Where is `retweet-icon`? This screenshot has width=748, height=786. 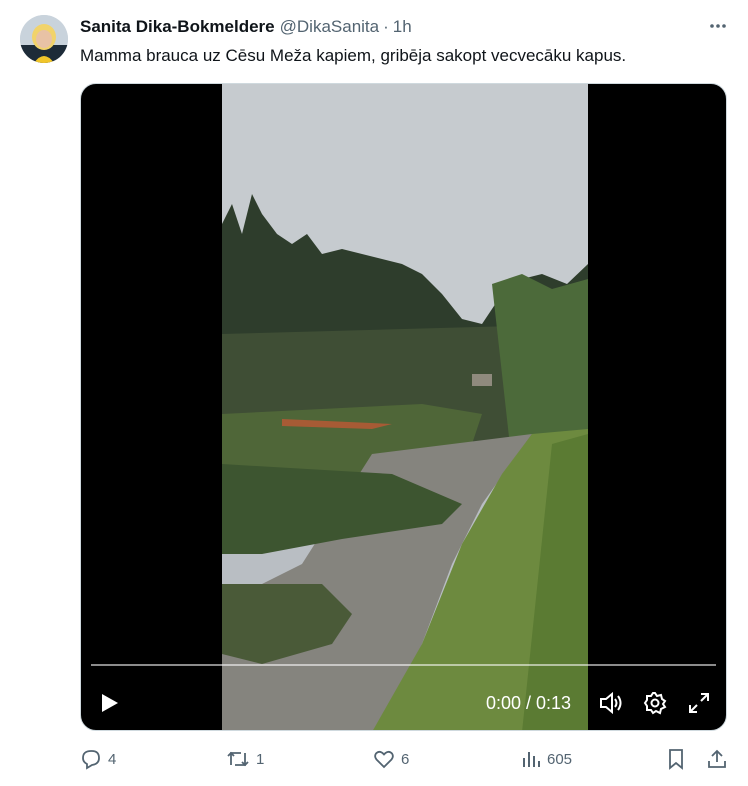
retweet-icon is located at coordinates (238, 759).